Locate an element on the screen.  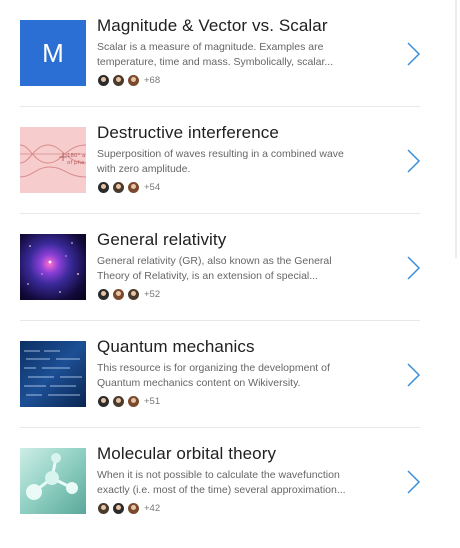
item-title: Quantum mechanics is located at coordinates (176, 346).